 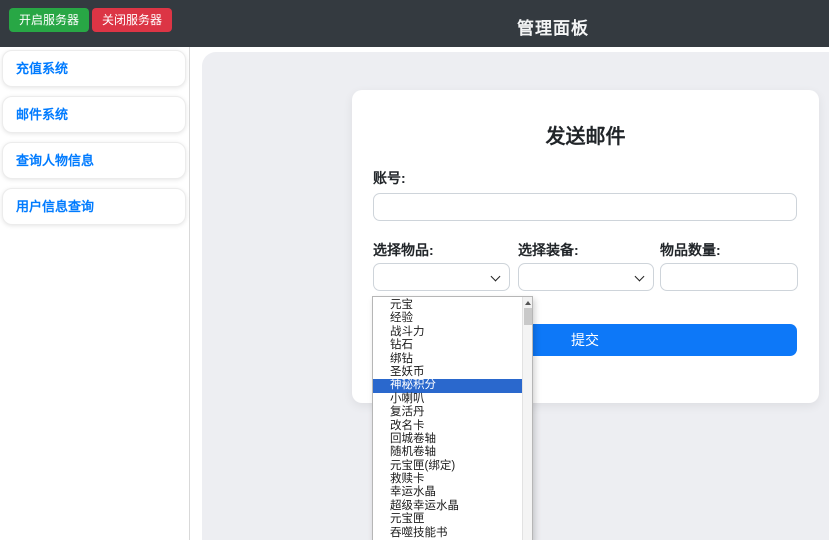 What do you see at coordinates (690, 250) in the screenshot?
I see `quantity-label: 物品数量:` at bounding box center [690, 250].